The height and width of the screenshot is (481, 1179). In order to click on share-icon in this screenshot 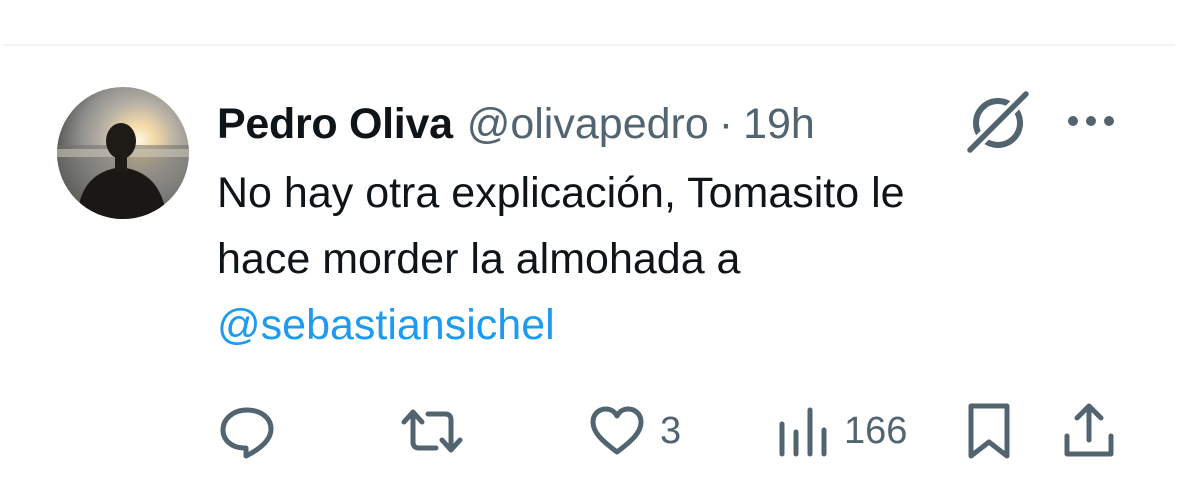, I will do `click(1089, 430)`.